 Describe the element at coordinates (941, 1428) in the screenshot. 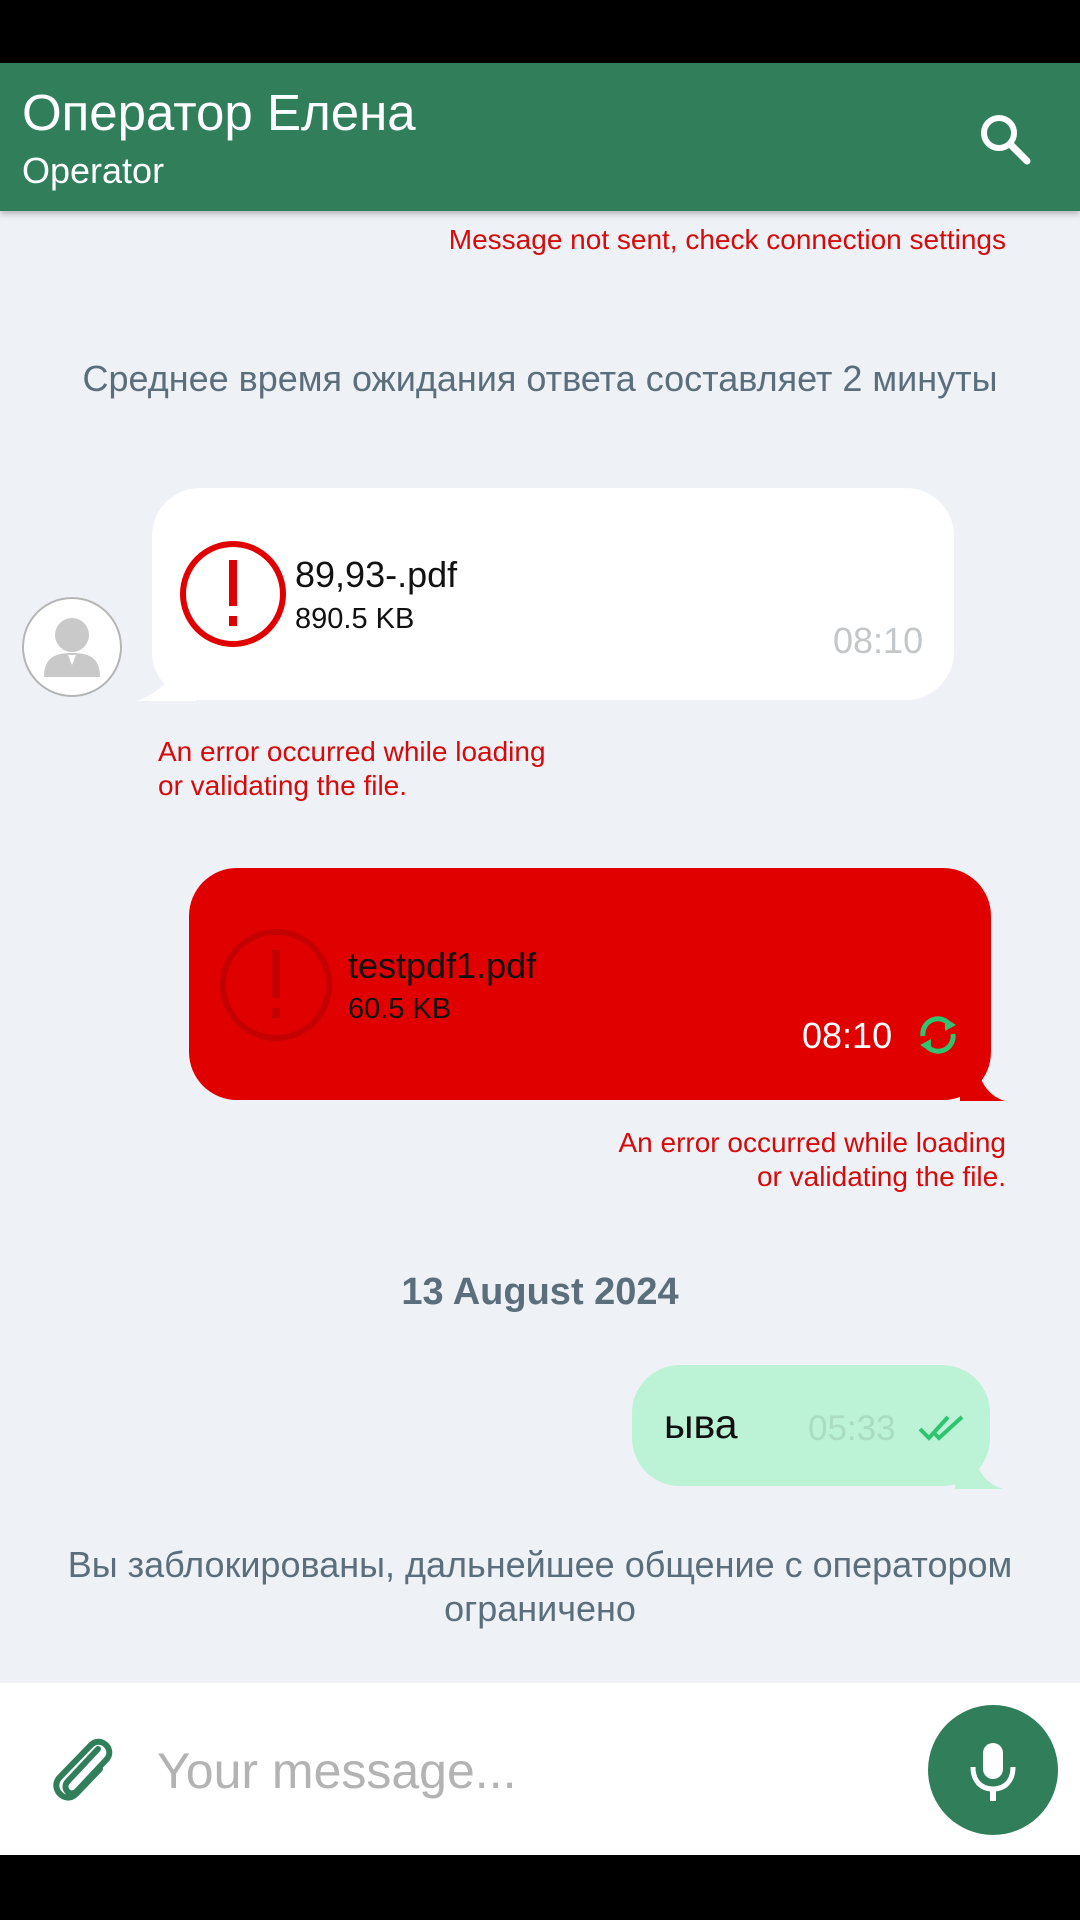

I see `double-check-icon` at that location.